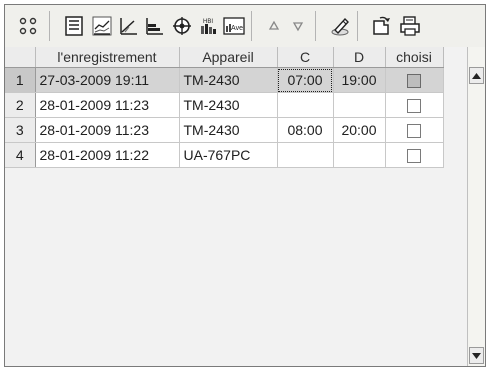 The height and width of the screenshot is (372, 491). What do you see at coordinates (182, 26) in the screenshot?
I see `target-icon` at bounding box center [182, 26].